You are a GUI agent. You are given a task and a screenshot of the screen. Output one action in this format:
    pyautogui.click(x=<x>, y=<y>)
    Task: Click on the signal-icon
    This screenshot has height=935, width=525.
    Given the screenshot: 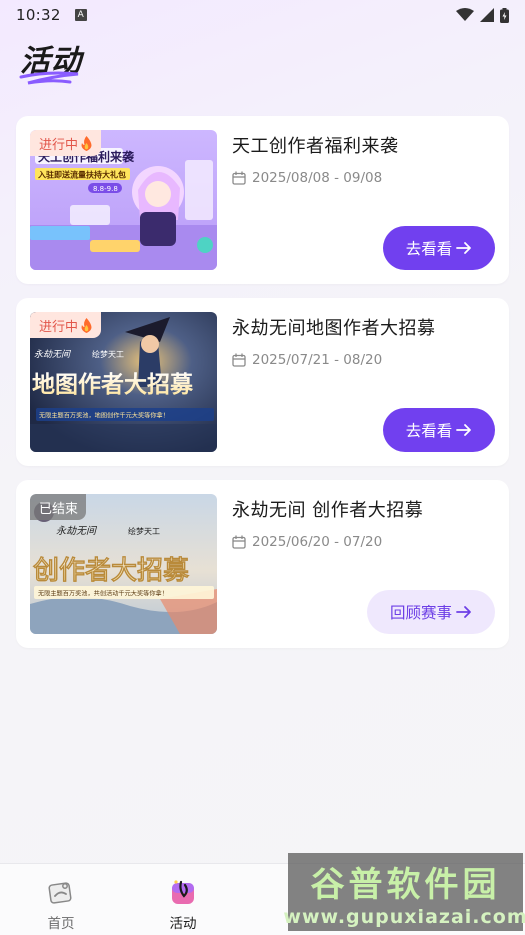 What is the action you would take?
    pyautogui.click(x=487, y=15)
    